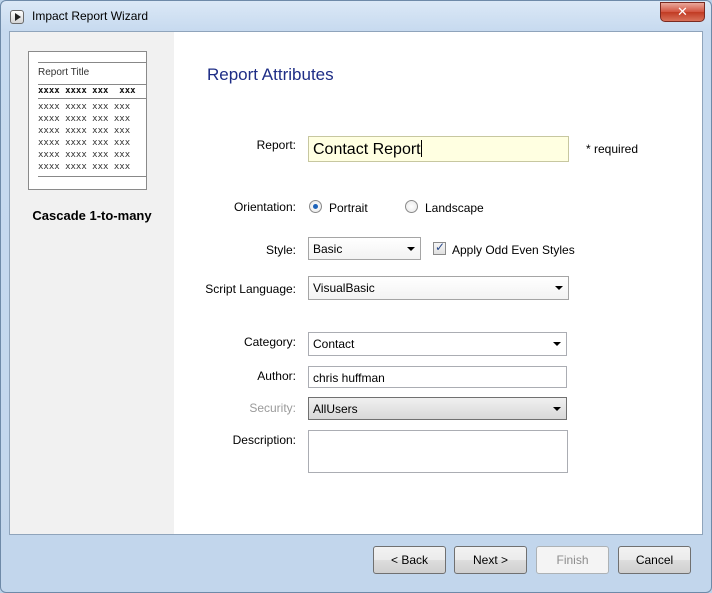  I want to click on orientation-label: Orientation:, so click(264, 207).